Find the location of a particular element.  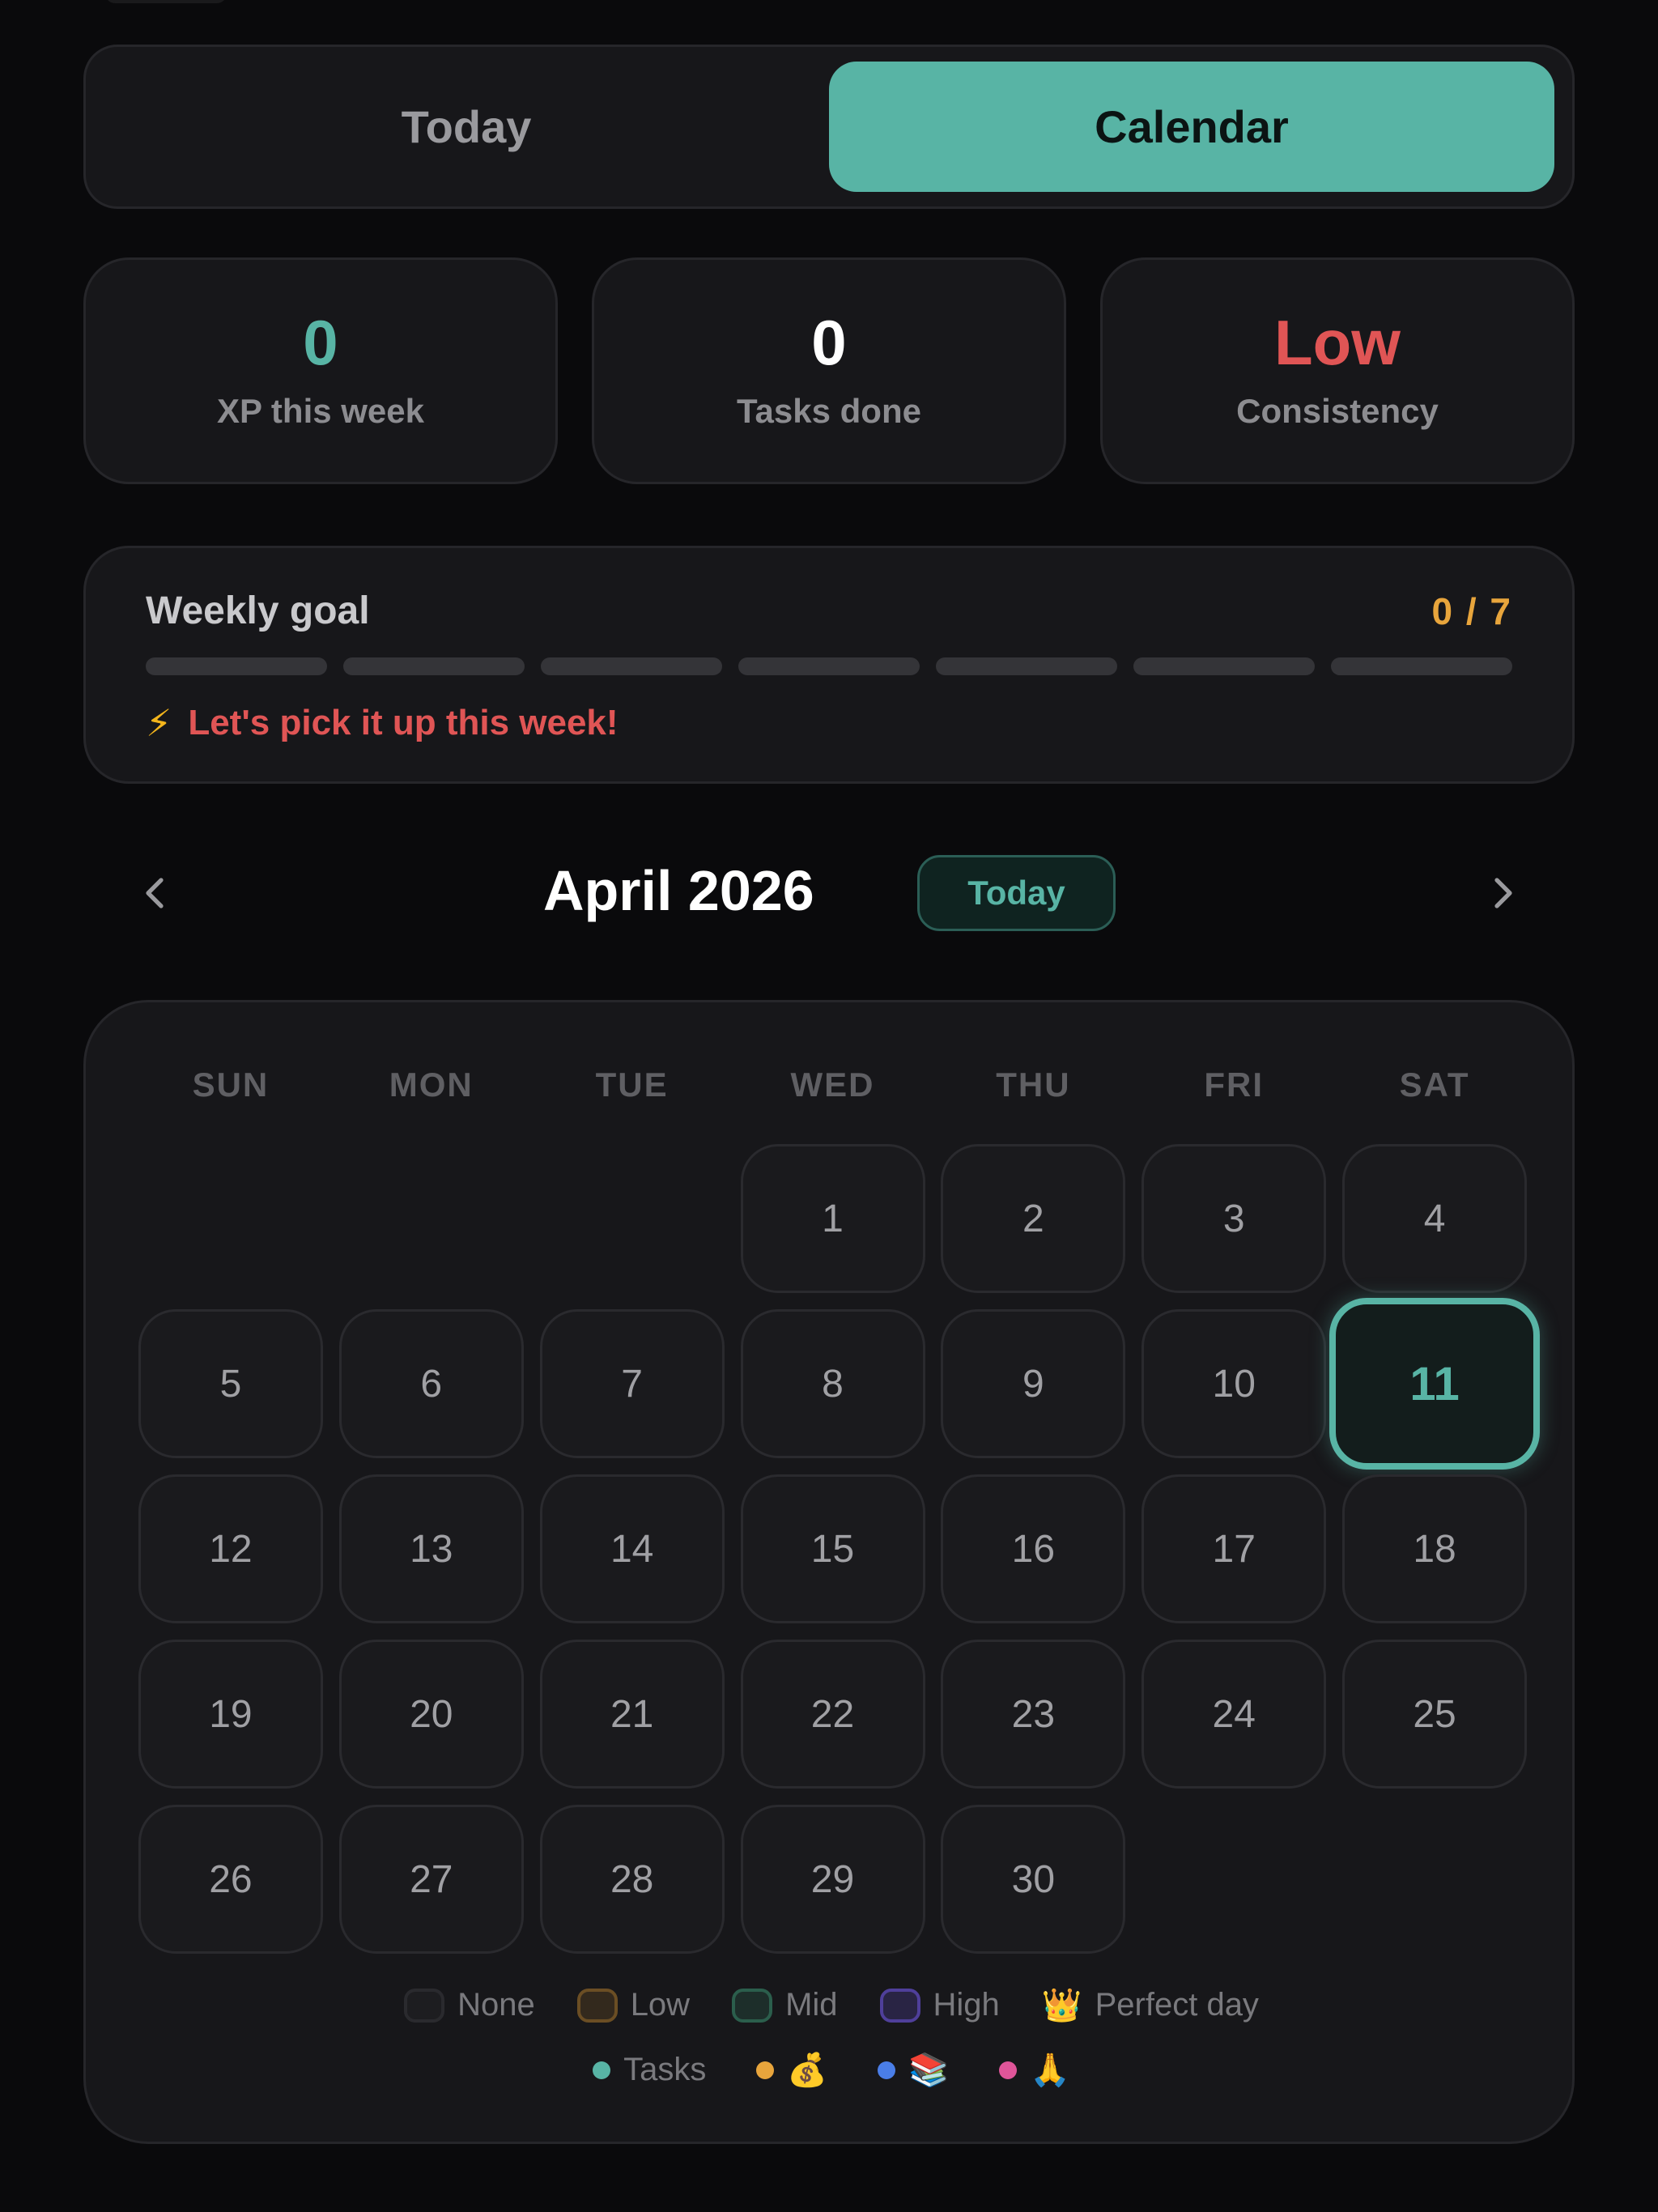

goal-count: 0 / 7 is located at coordinates (1471, 611).